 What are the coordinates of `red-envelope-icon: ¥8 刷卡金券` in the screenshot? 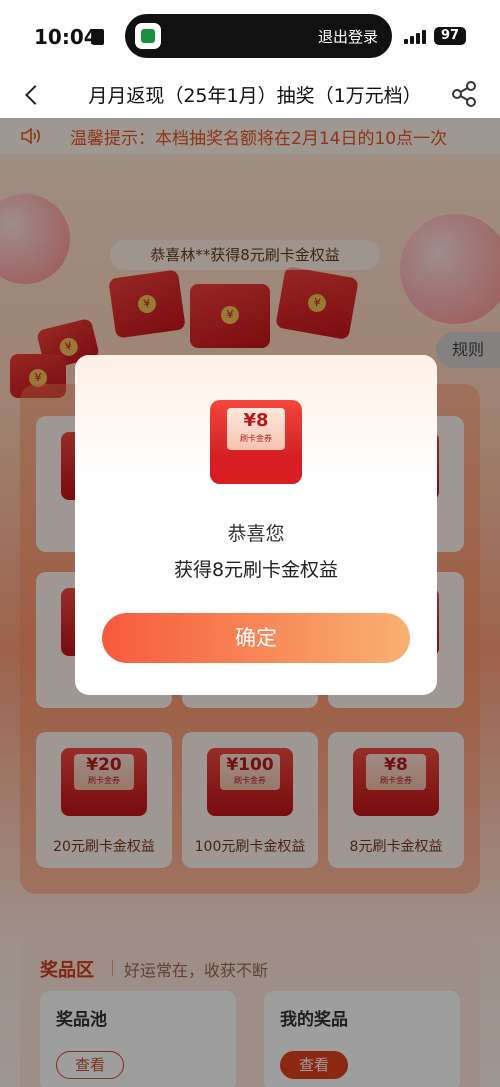 It's located at (256, 442).